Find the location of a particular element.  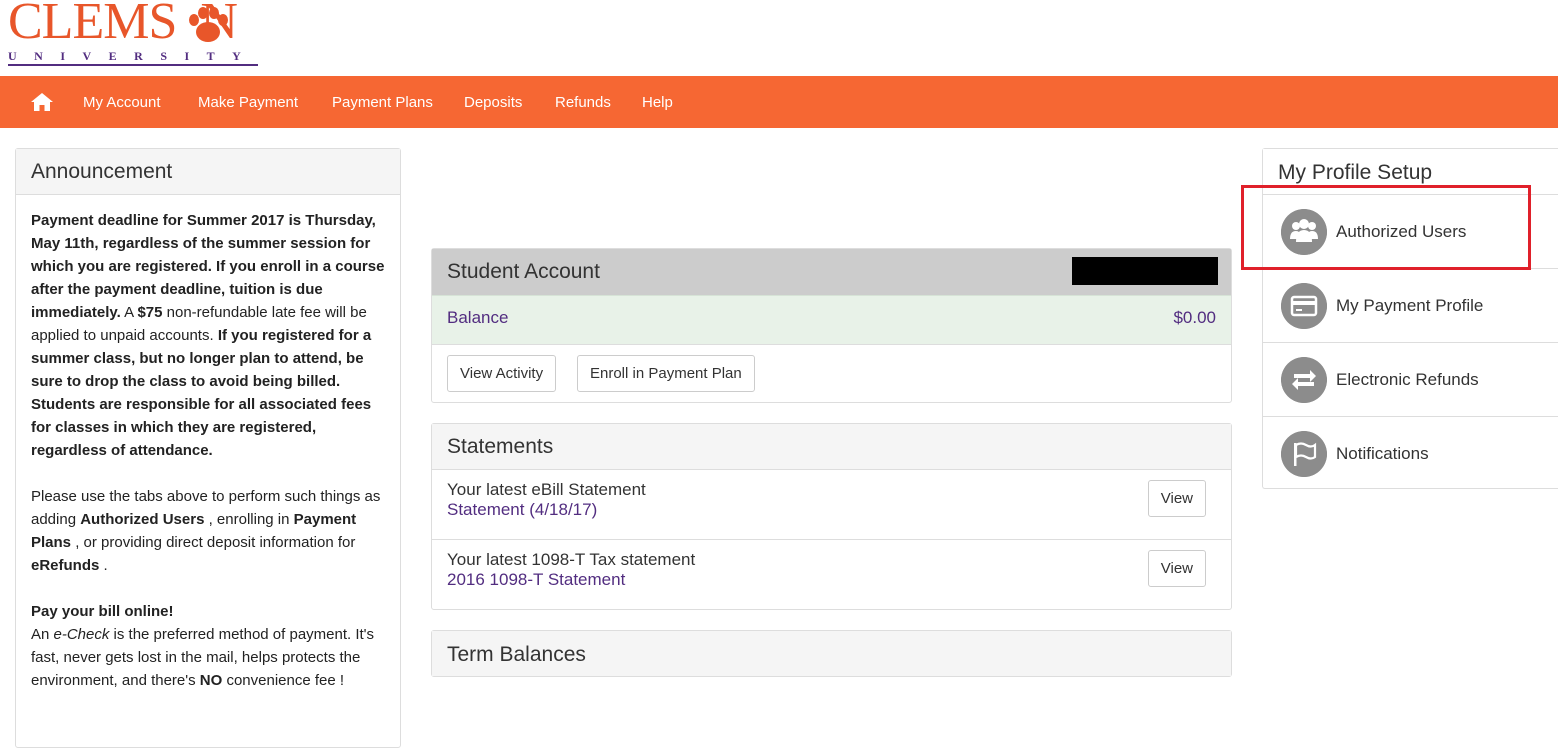

announcement-text: convenience fee ! is located at coordinates (283, 680).